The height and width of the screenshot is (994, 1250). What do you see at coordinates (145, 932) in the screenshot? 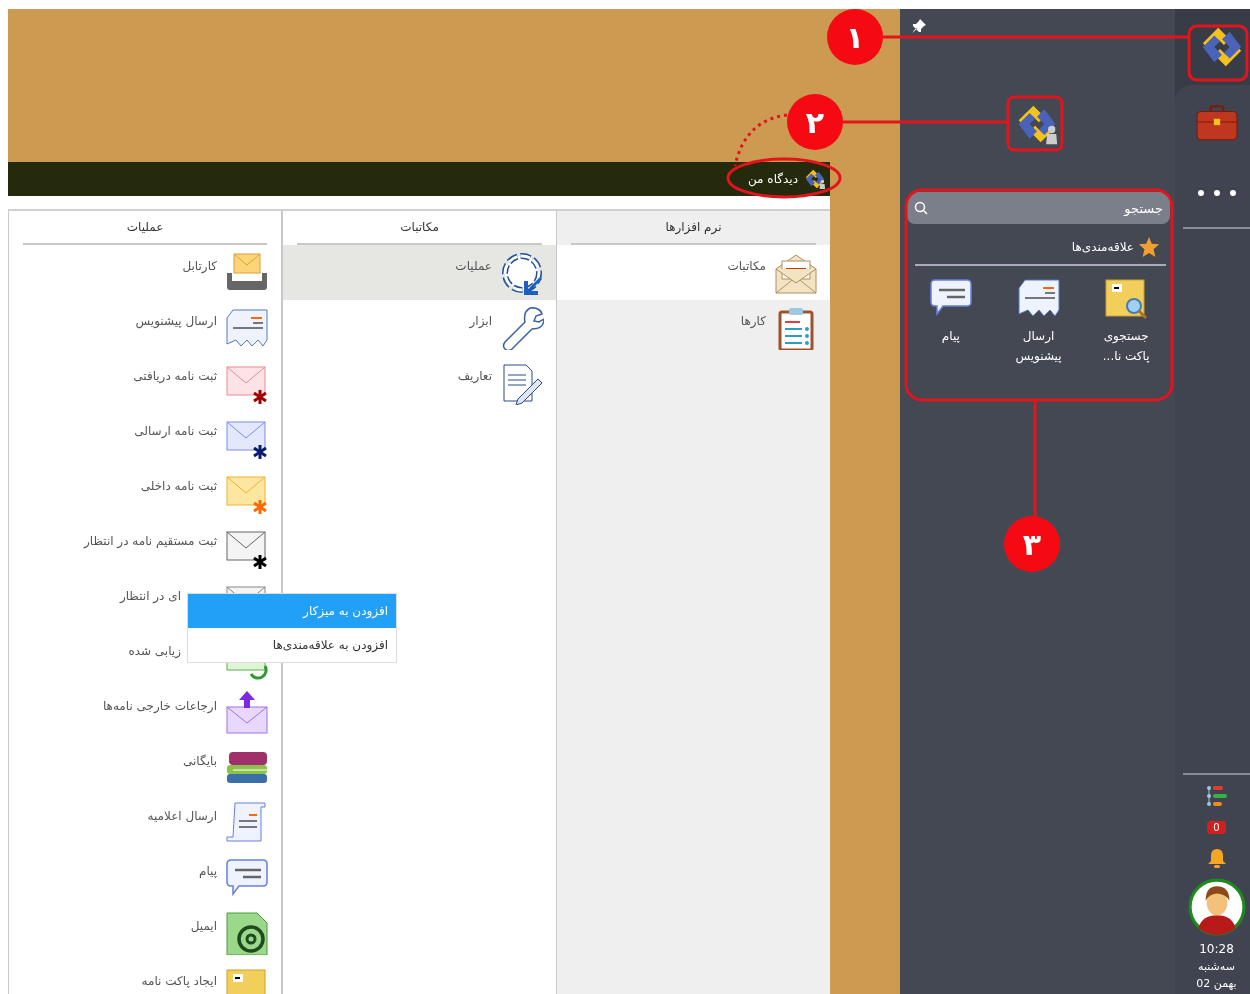
I see `menu-item: ایمیل` at bounding box center [145, 932].